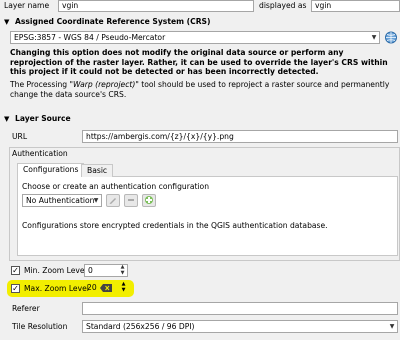  What do you see at coordinates (51, 170) in the screenshot?
I see `tab-configurations: Configurations` at bounding box center [51, 170].